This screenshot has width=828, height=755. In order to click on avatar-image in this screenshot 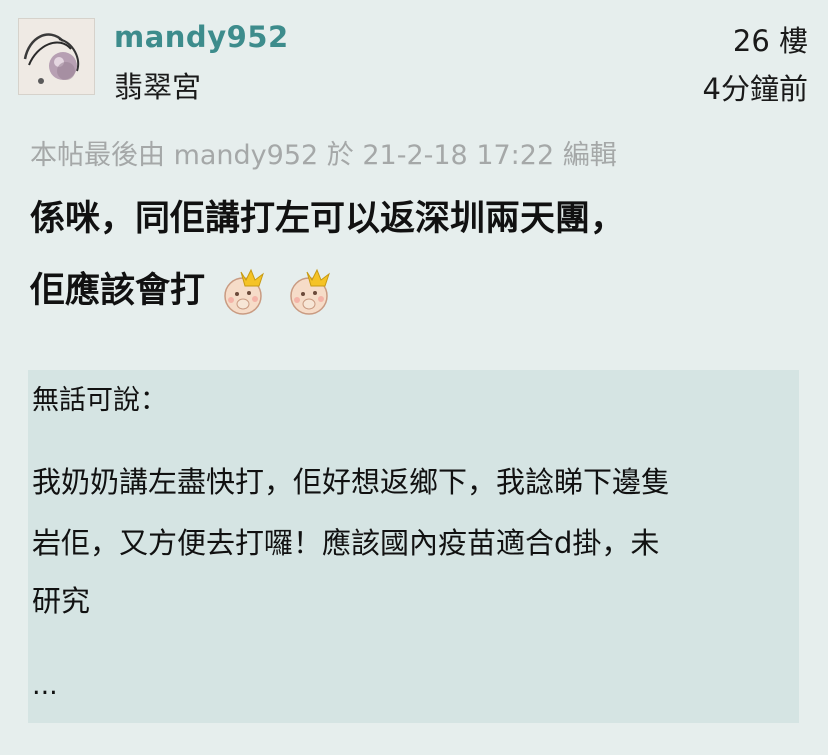, I will do `click(56, 56)`.